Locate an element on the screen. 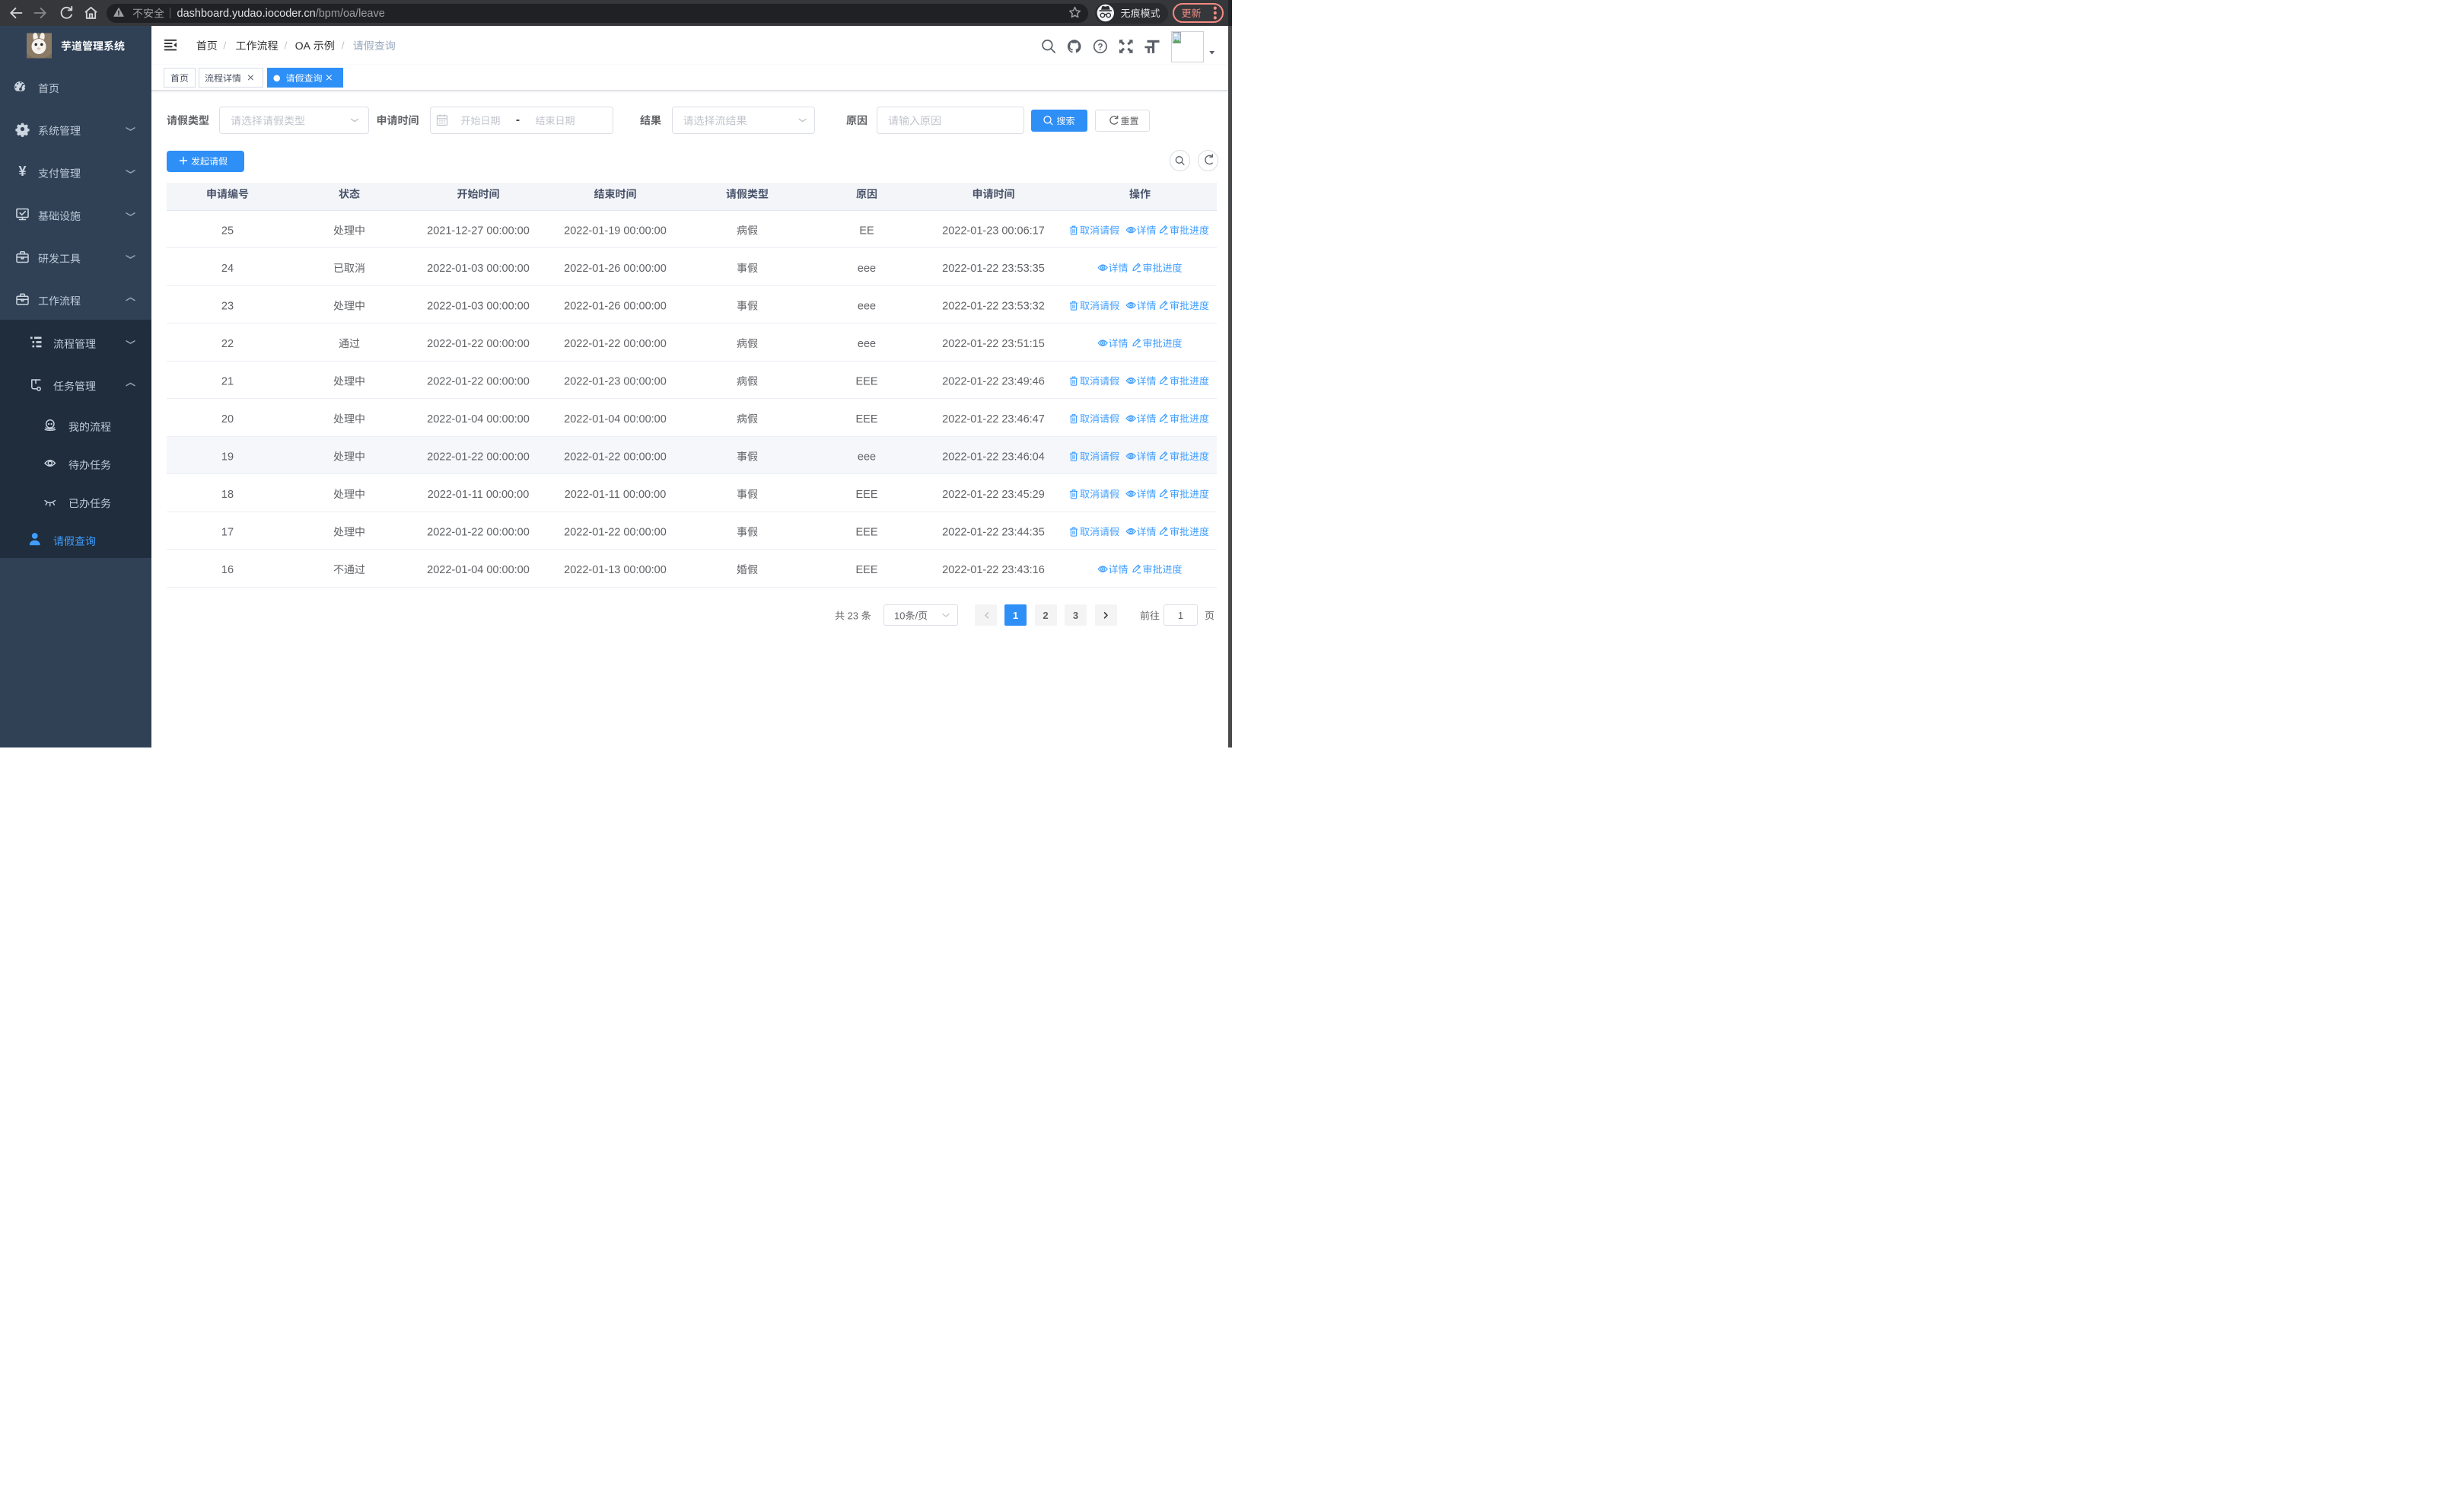 The width and height of the screenshot is (2464, 1495). svg-text: 25 is located at coordinates (227, 231).